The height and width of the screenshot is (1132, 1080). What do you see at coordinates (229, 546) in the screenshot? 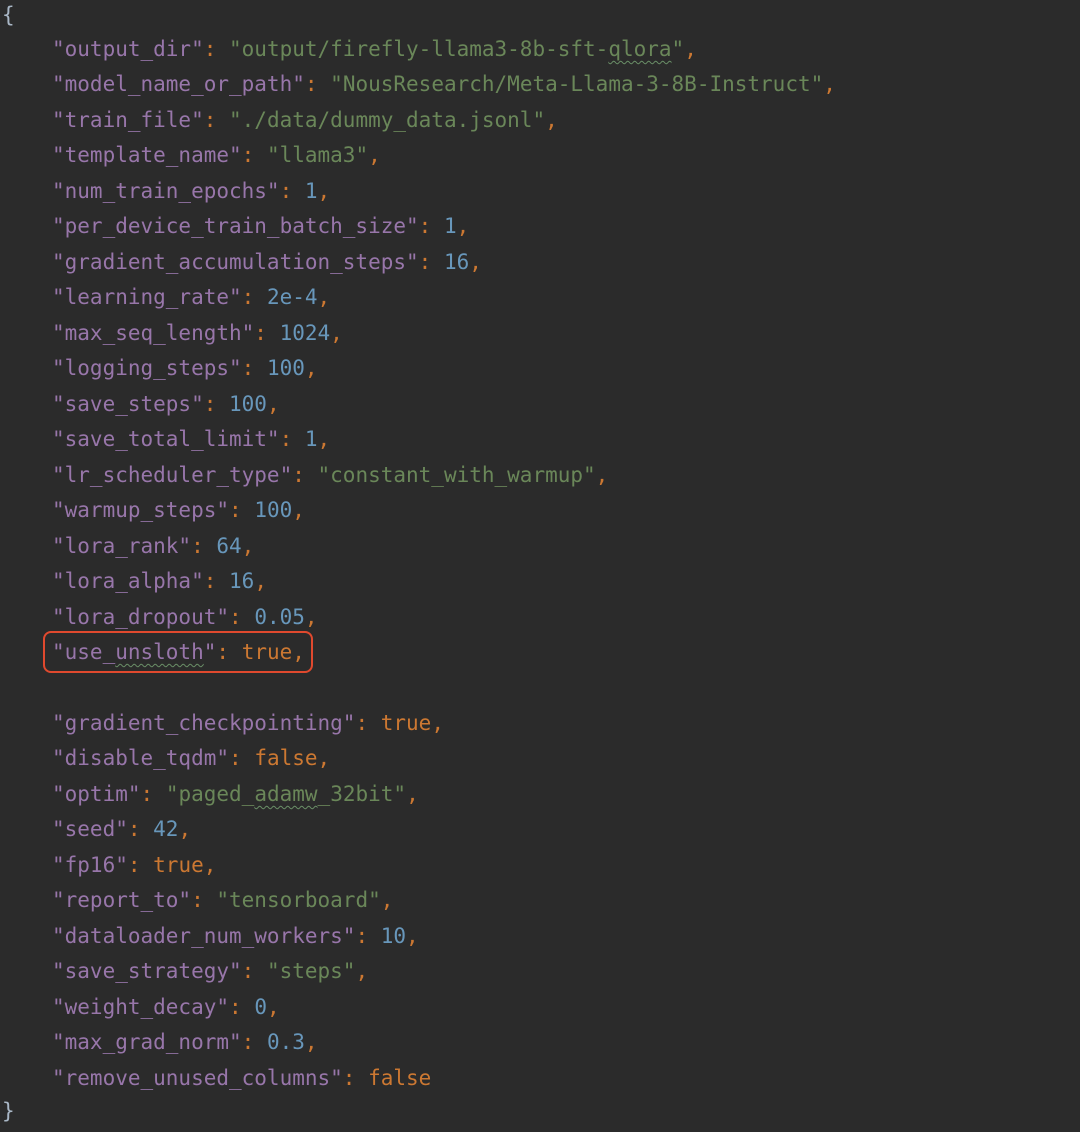
I see `json-value: 64` at bounding box center [229, 546].